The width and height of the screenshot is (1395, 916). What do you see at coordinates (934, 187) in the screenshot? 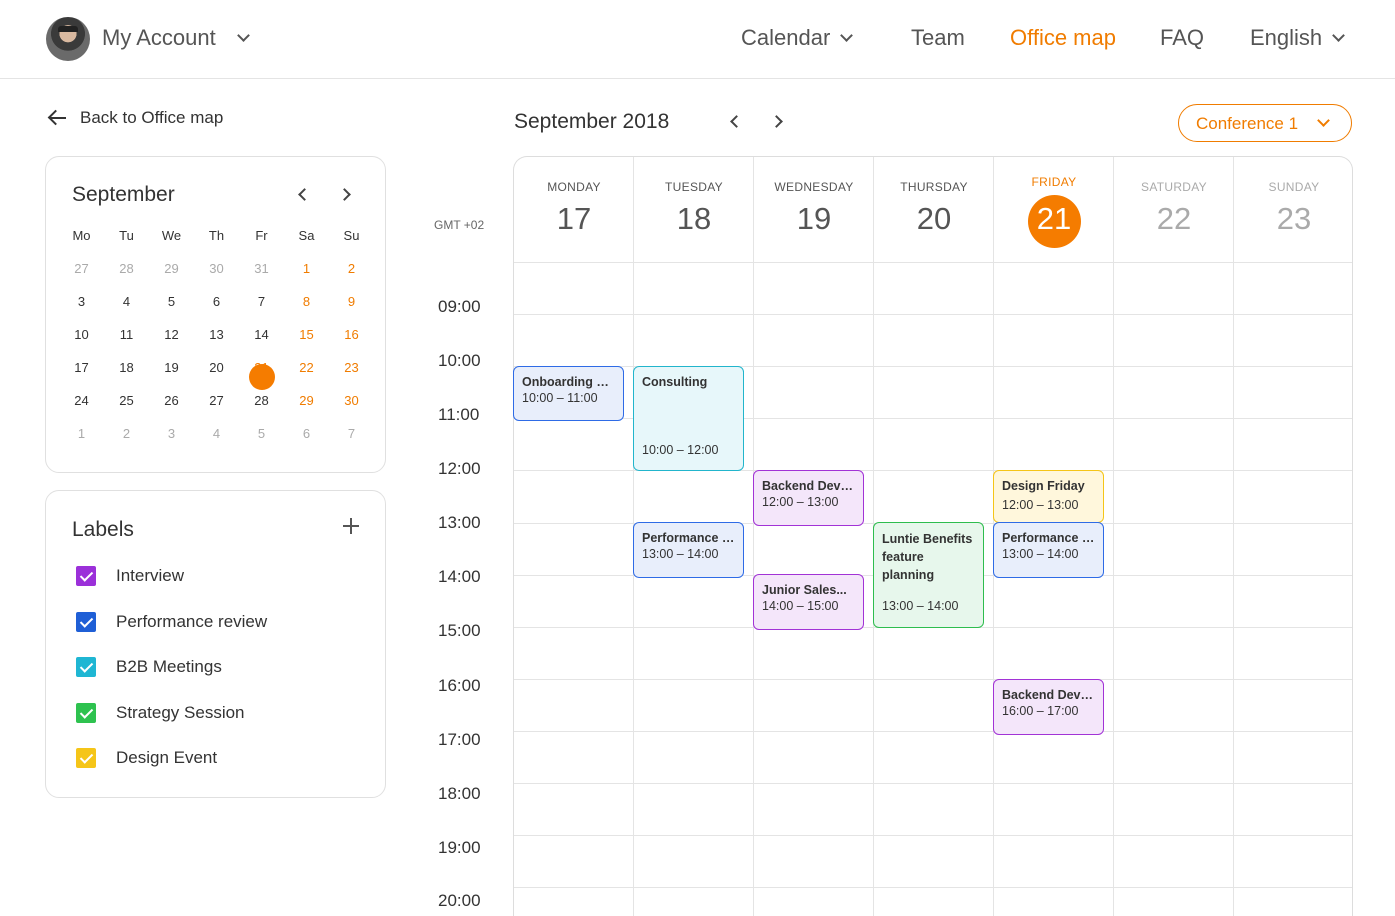
I see `day-name: THURSDAY` at bounding box center [934, 187].